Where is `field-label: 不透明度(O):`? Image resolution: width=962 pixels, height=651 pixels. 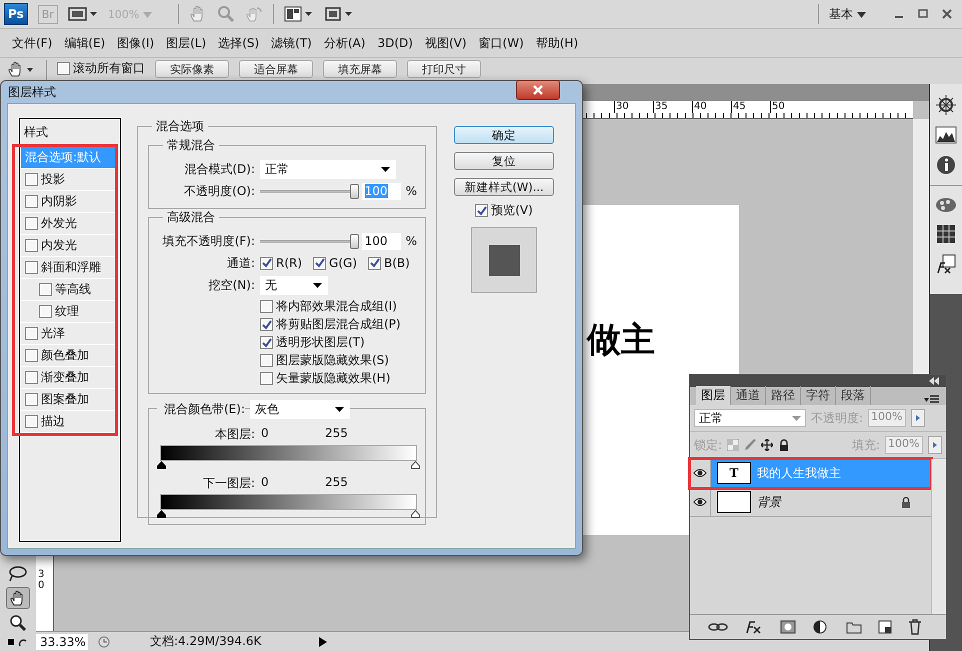 field-label: 不透明度(O): is located at coordinates (219, 191).